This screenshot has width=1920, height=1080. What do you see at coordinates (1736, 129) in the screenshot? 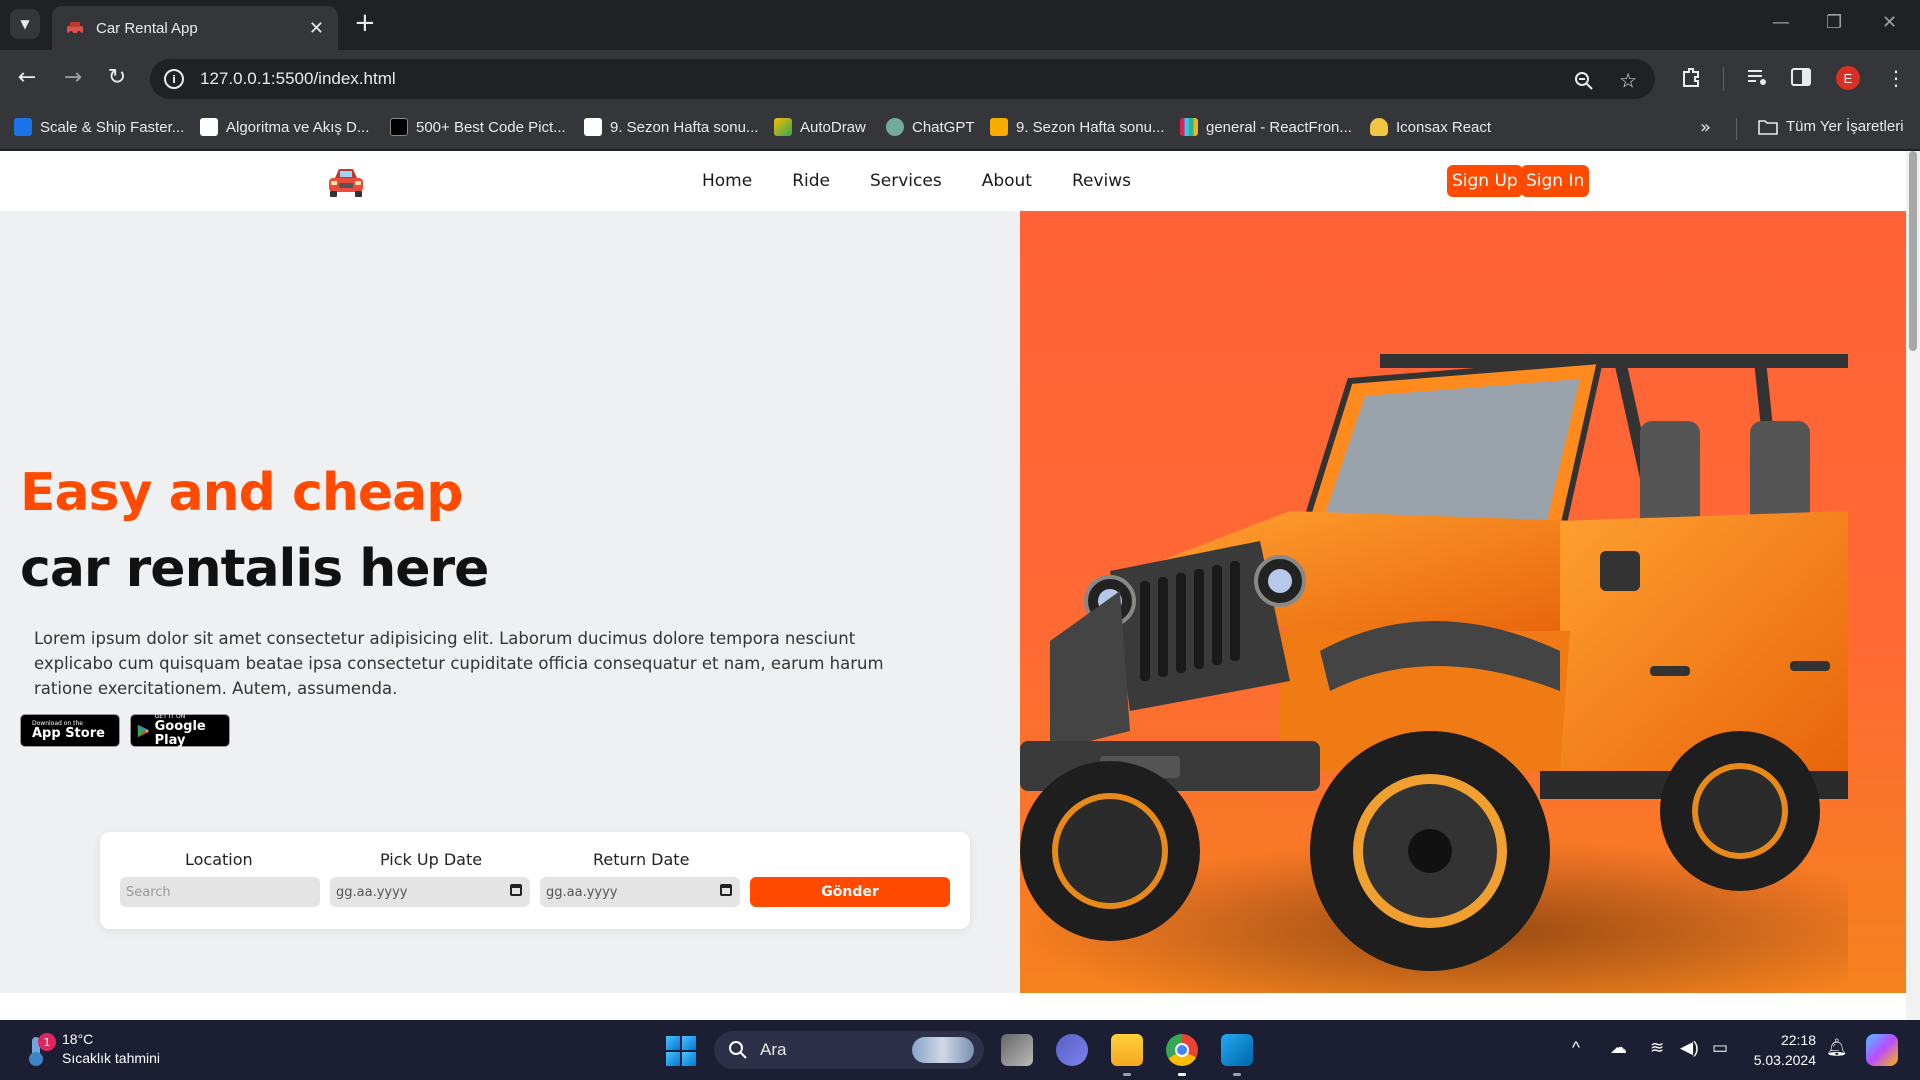
I see `bookmarks-separator` at bounding box center [1736, 129].